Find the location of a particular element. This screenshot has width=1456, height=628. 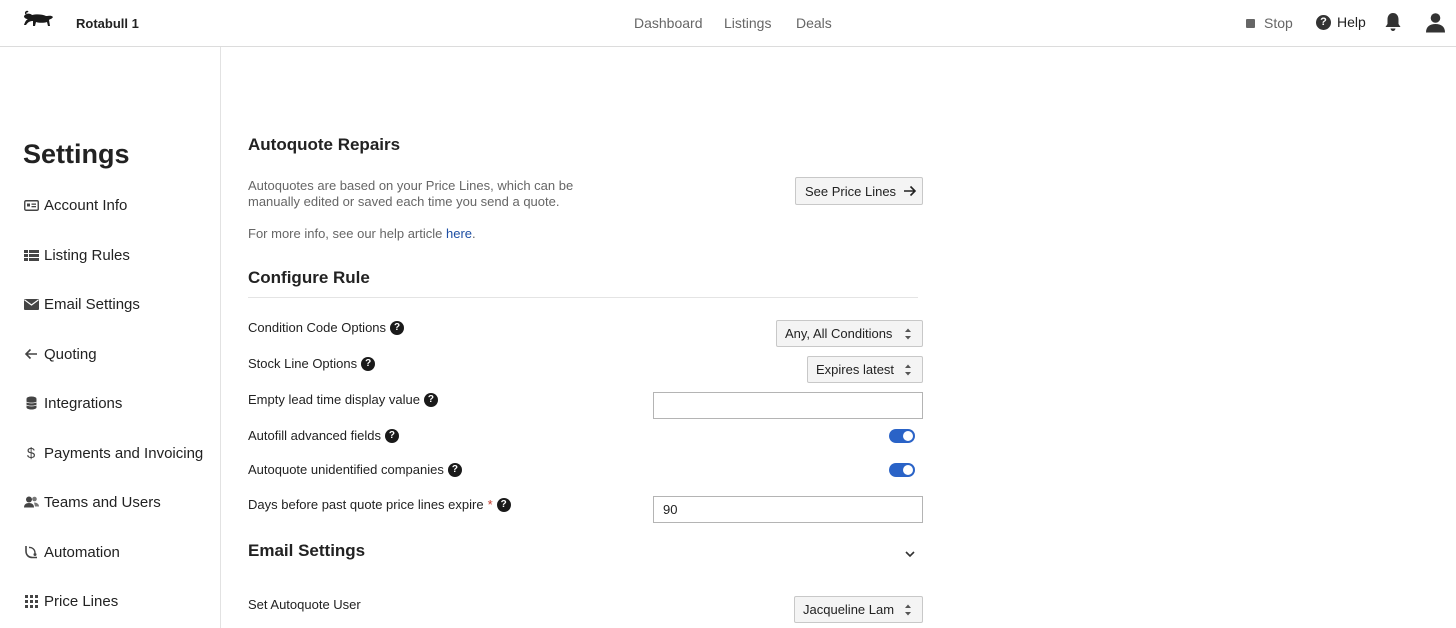

stop-label: Stop is located at coordinates (1278, 23).